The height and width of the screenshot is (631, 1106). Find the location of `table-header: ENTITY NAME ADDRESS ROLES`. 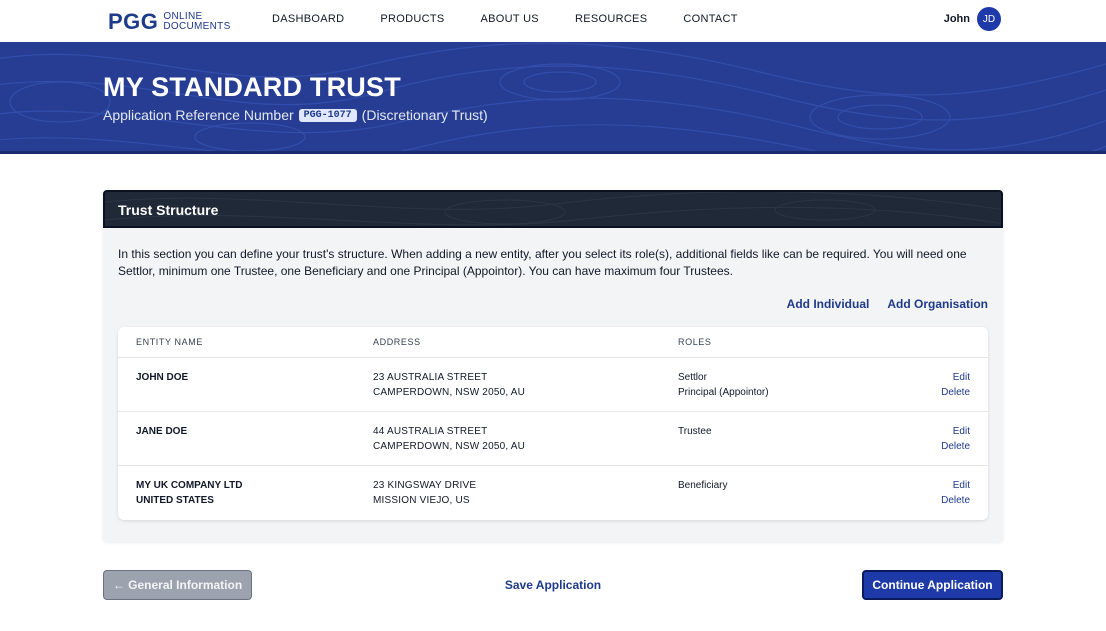

table-header: ENTITY NAME ADDRESS ROLES is located at coordinates (553, 342).